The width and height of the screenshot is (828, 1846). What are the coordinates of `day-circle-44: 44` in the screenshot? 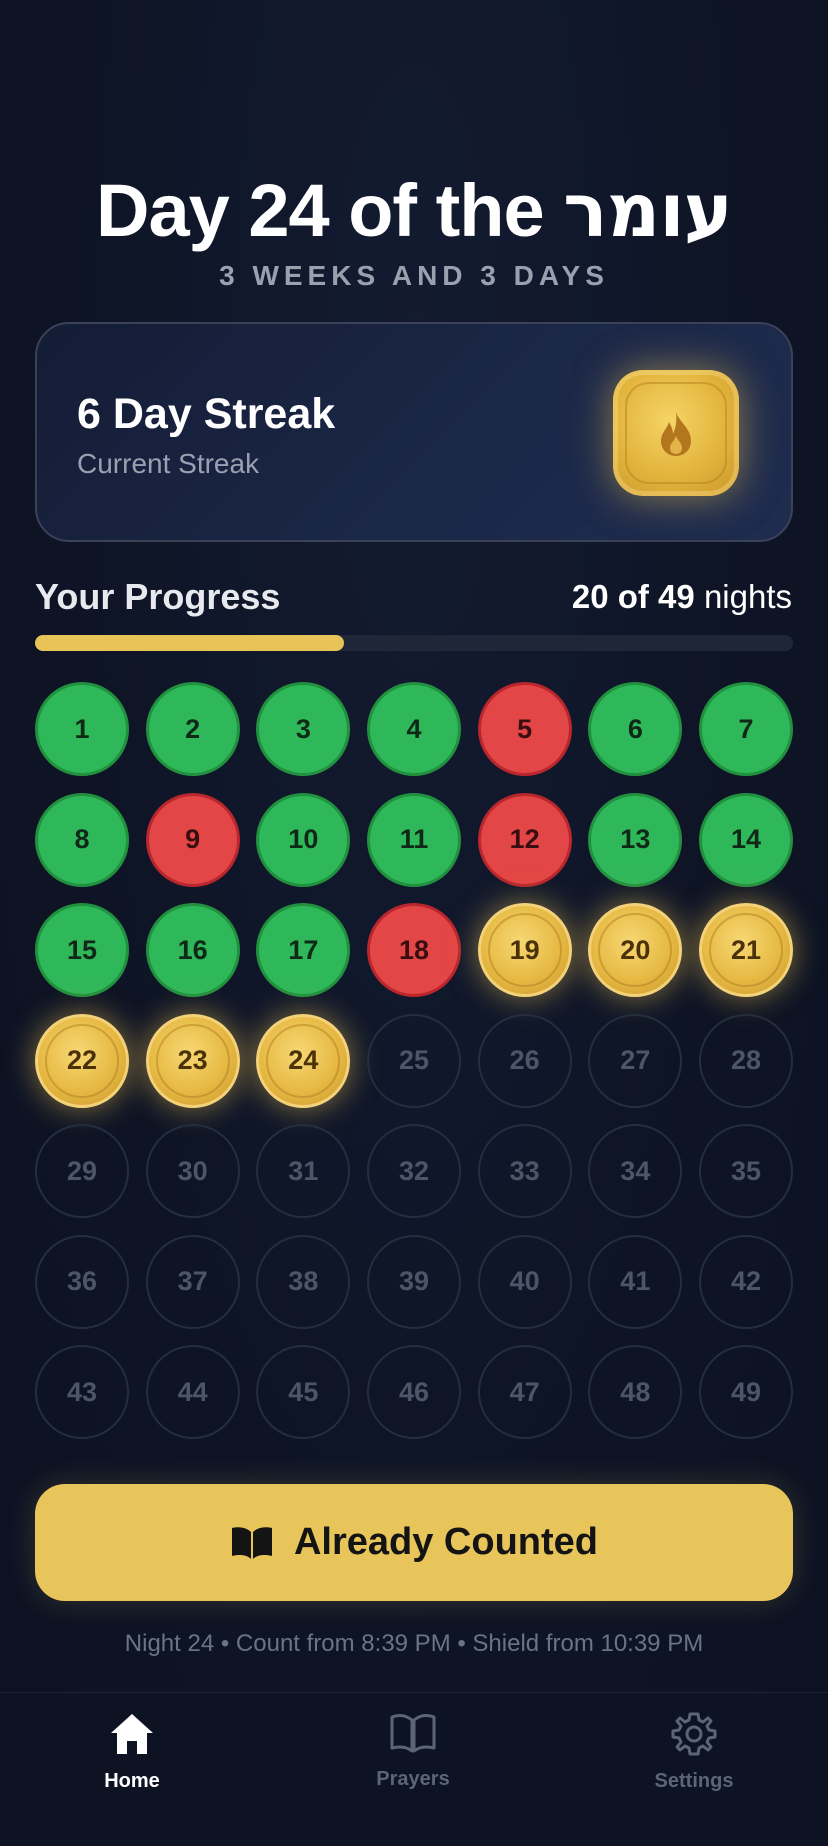 It's located at (192, 1392).